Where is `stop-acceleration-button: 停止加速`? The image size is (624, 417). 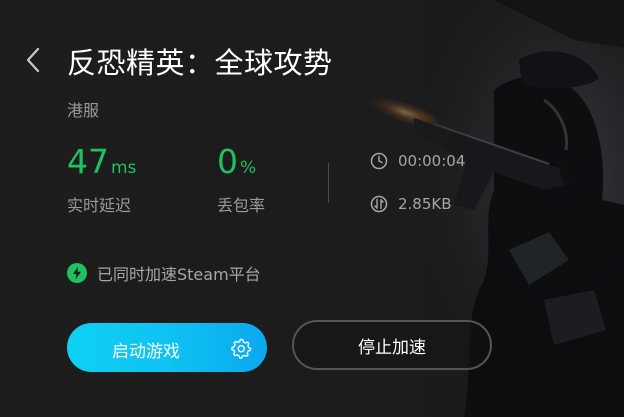
stop-acceleration-button: 停止加速 is located at coordinates (392, 345).